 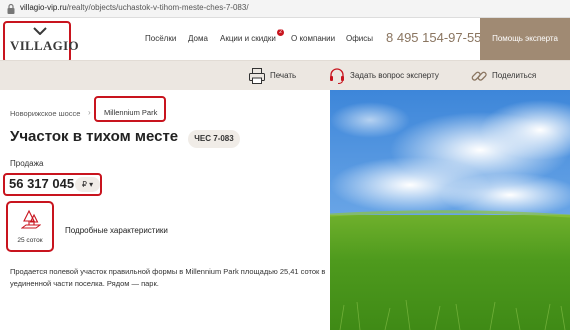 I want to click on print-label: Печать, so click(x=283, y=75).